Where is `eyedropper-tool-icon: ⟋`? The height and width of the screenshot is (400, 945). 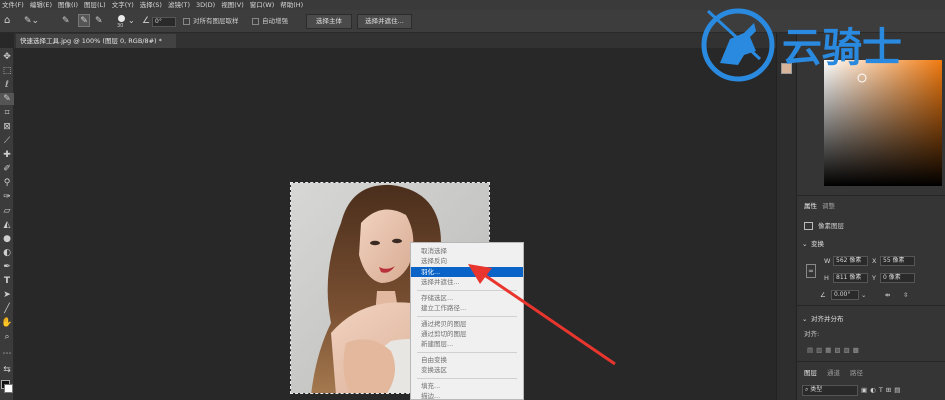
eyedropper-tool-icon: ⟋ is located at coordinates (7, 141).